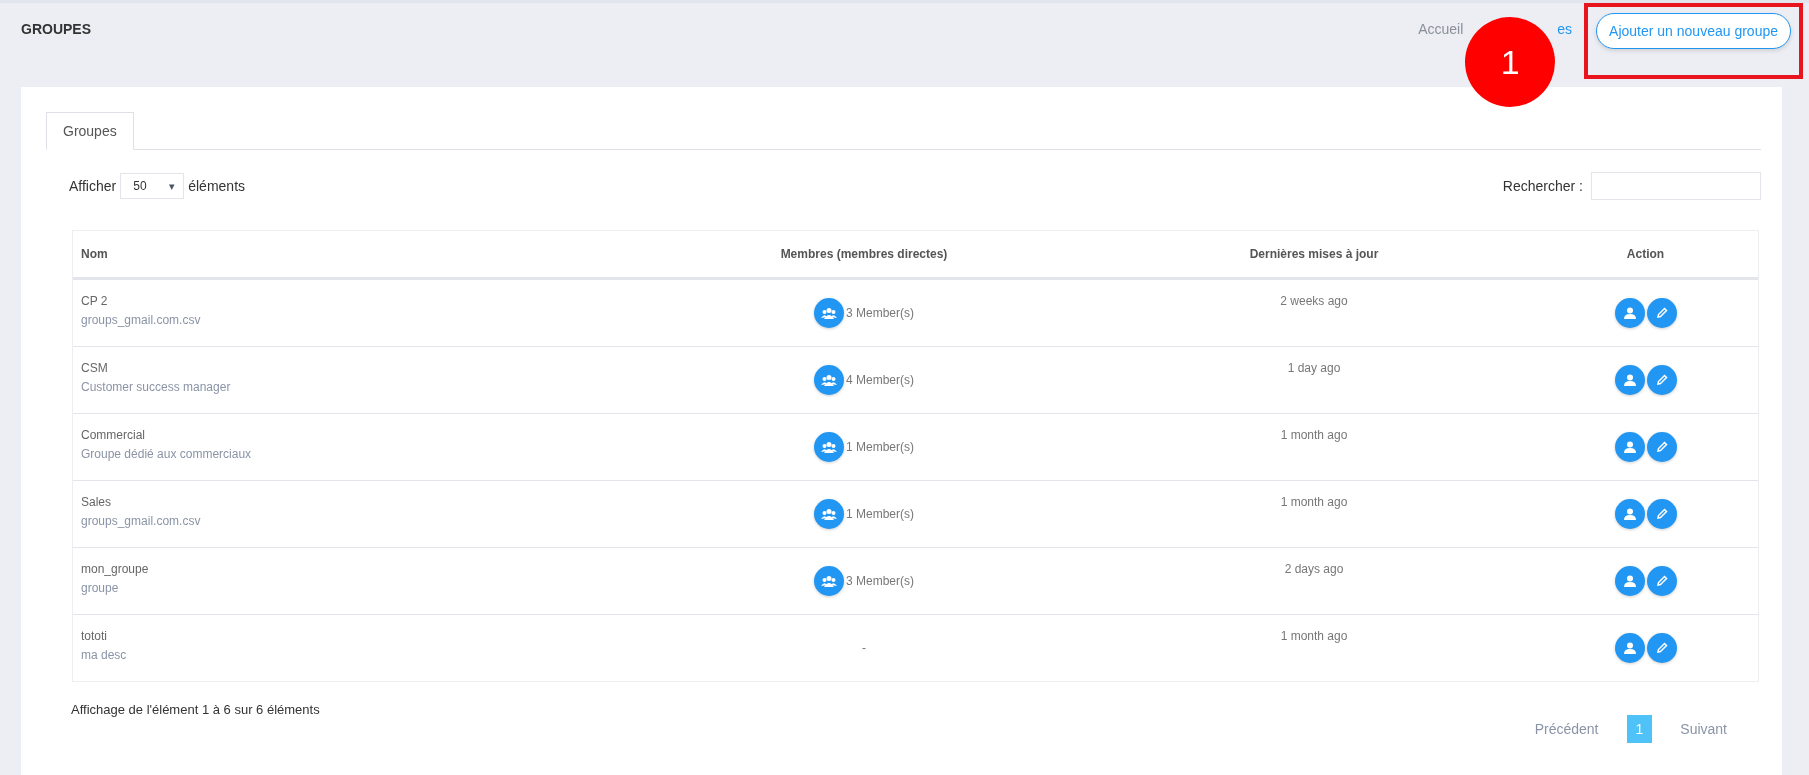  Describe the element at coordinates (100, 588) in the screenshot. I see `group-description: groupe` at that location.